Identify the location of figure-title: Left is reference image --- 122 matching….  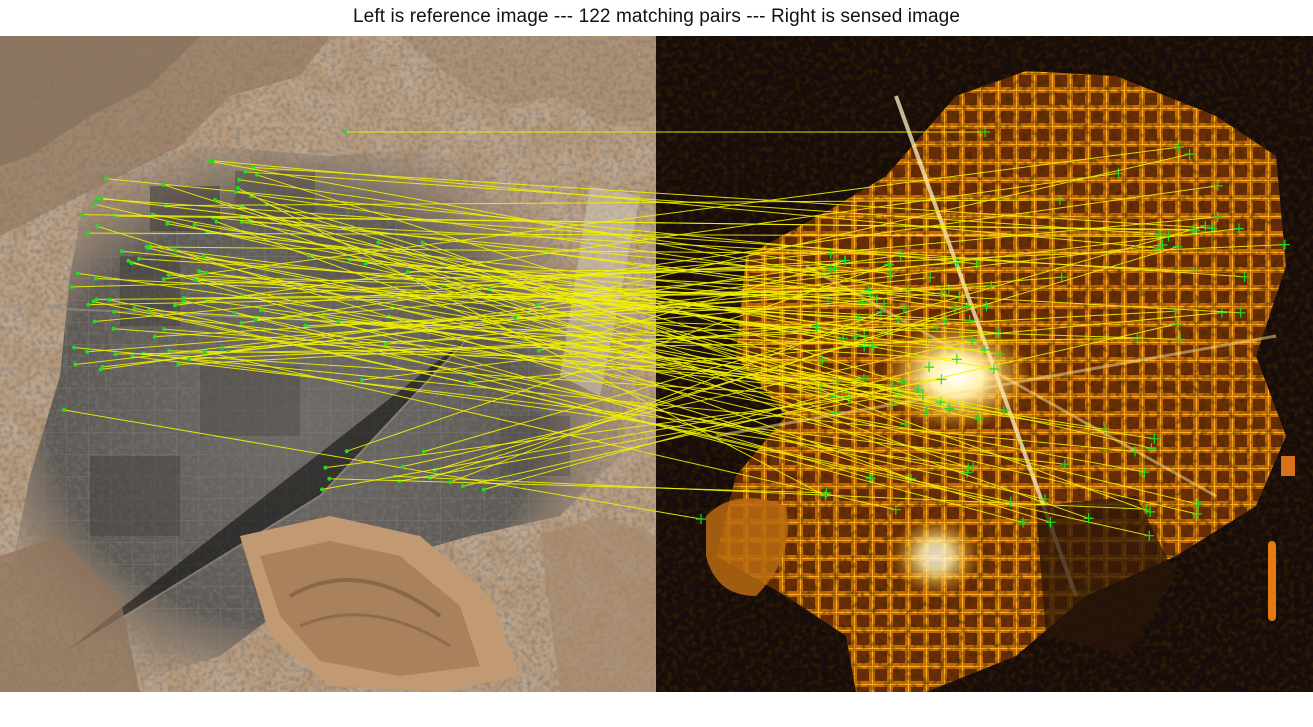
(656, 16).